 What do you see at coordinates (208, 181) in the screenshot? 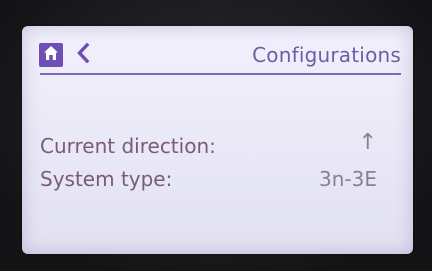
I see `setting-row-system-type: System type: 3n-3E` at bounding box center [208, 181].